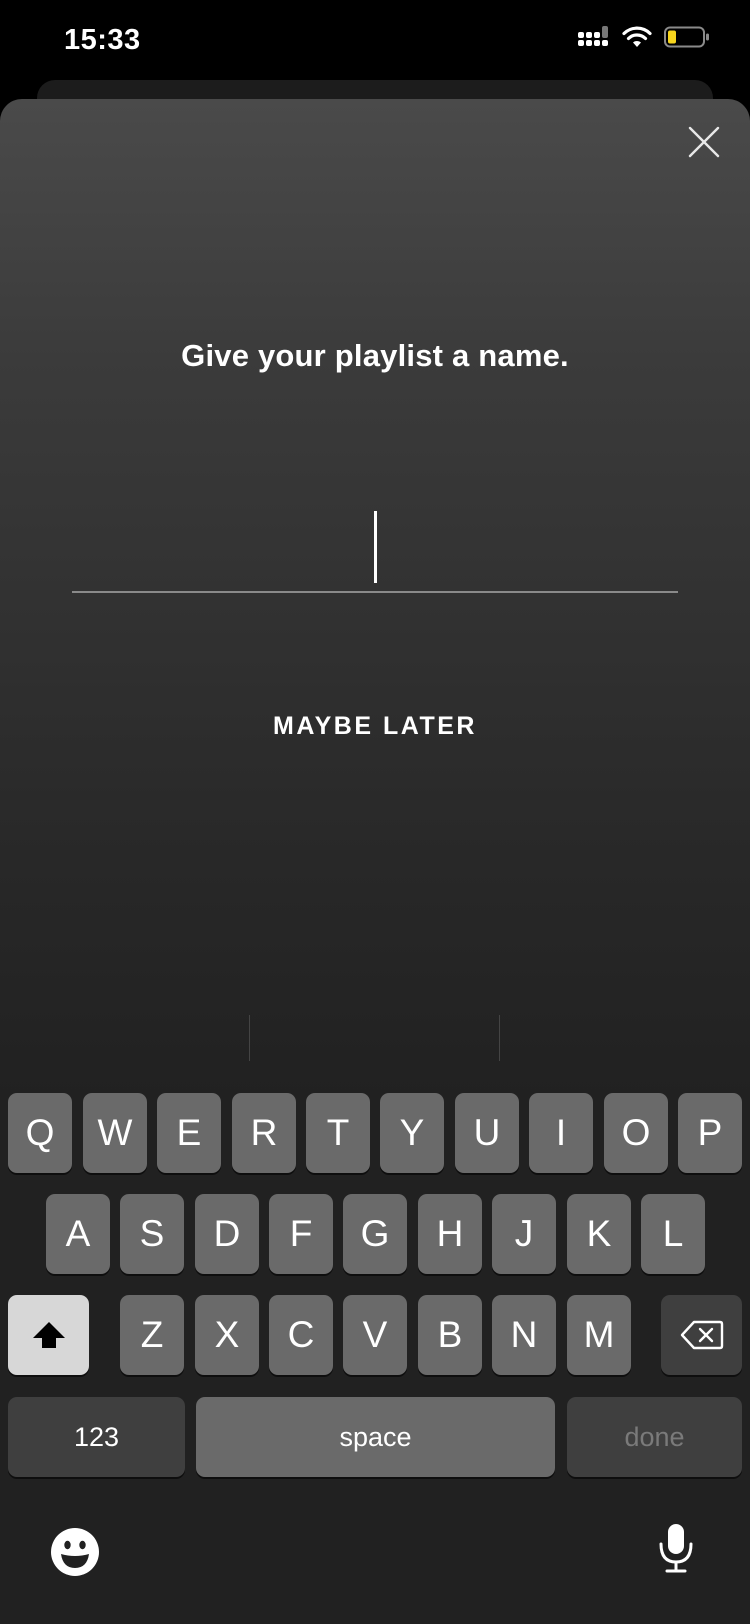  What do you see at coordinates (102, 40) in the screenshot?
I see `status-time: 15:33` at bounding box center [102, 40].